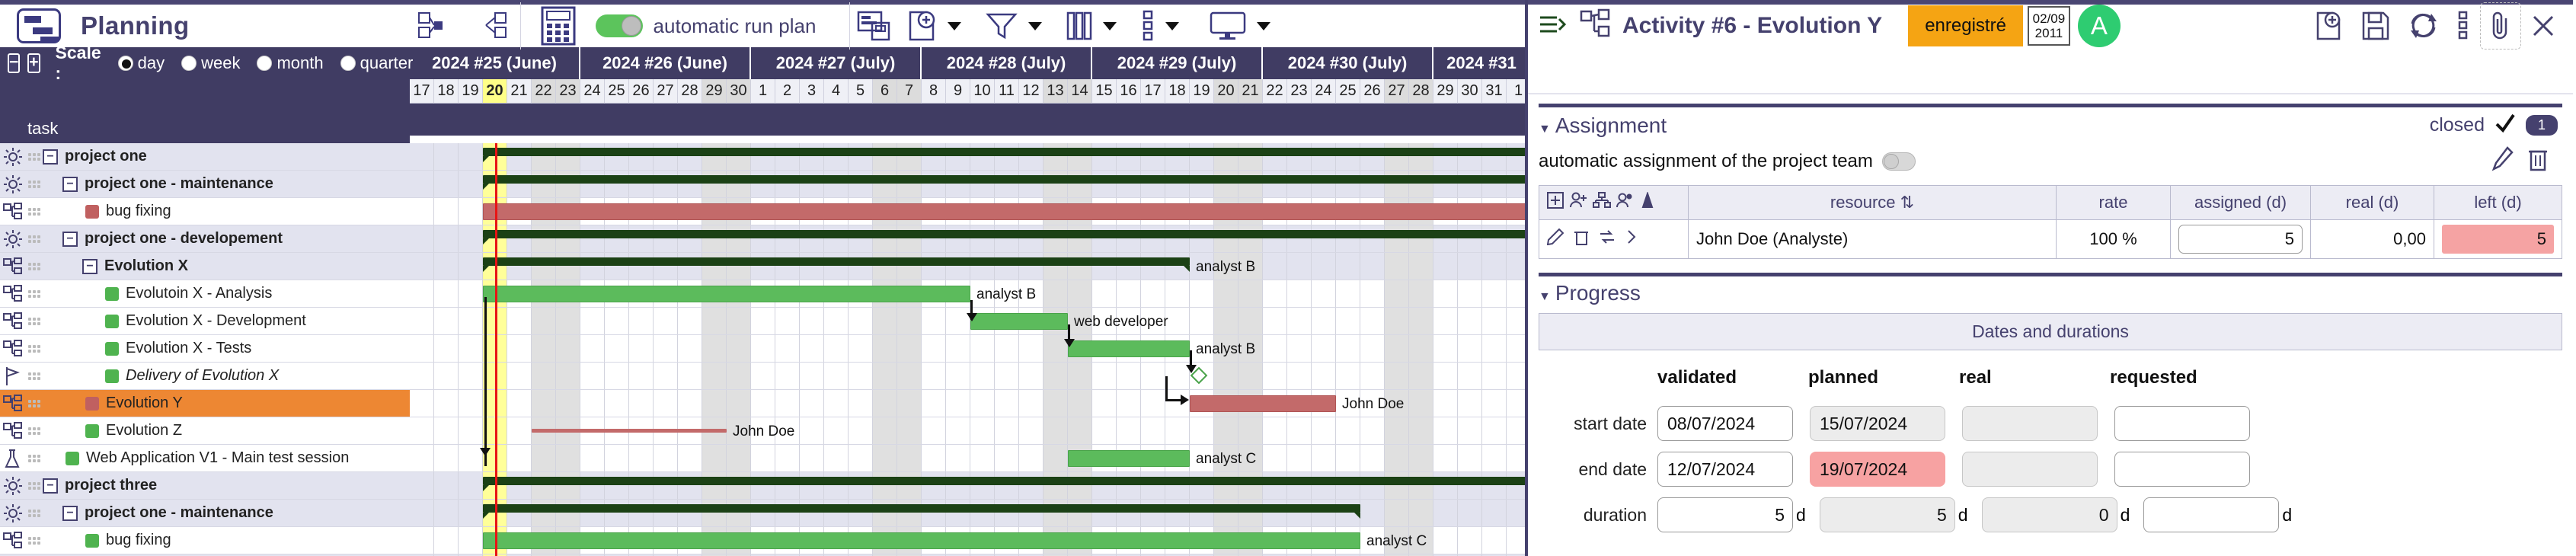  I want to click on start-date-validated: 08/07/2024, so click(1725, 424).